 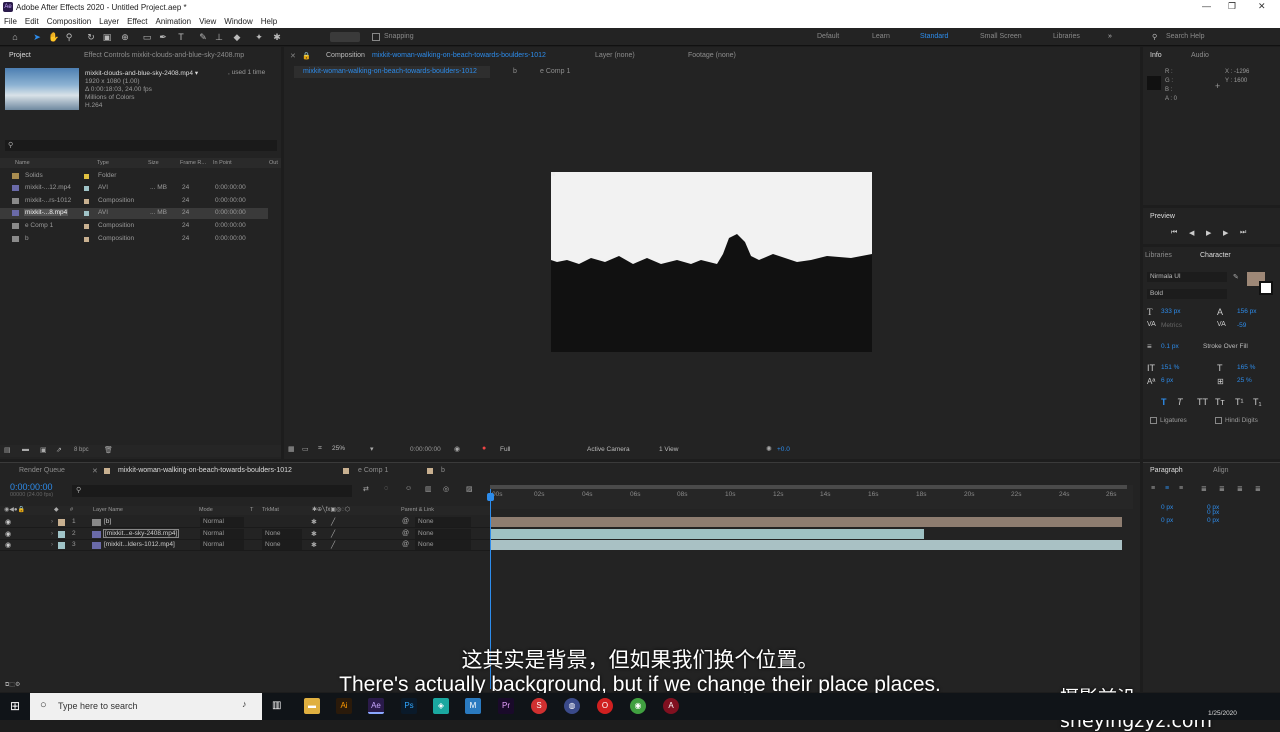 I want to click on breadcrumb-e-comp-1: e Comp 1, so click(x=555, y=71).